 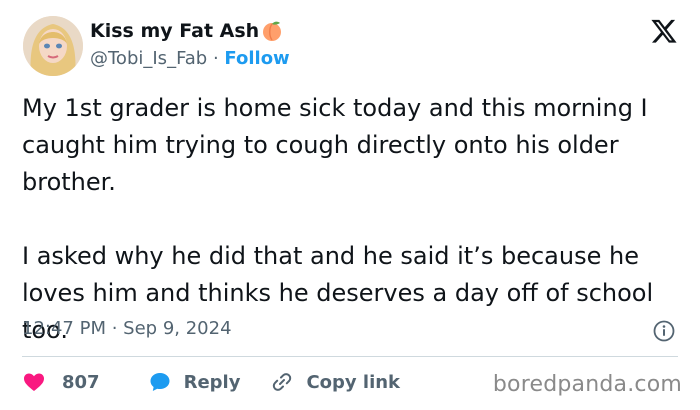 I want to click on reply-button: Reply, so click(x=194, y=382).